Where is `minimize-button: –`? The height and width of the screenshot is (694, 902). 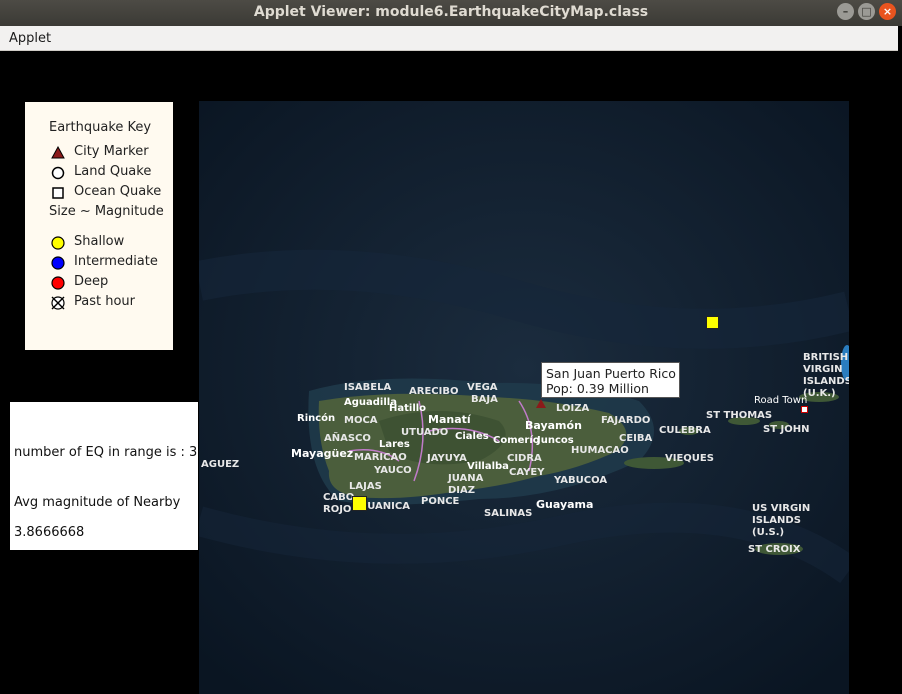
minimize-button: – is located at coordinates (845, 11).